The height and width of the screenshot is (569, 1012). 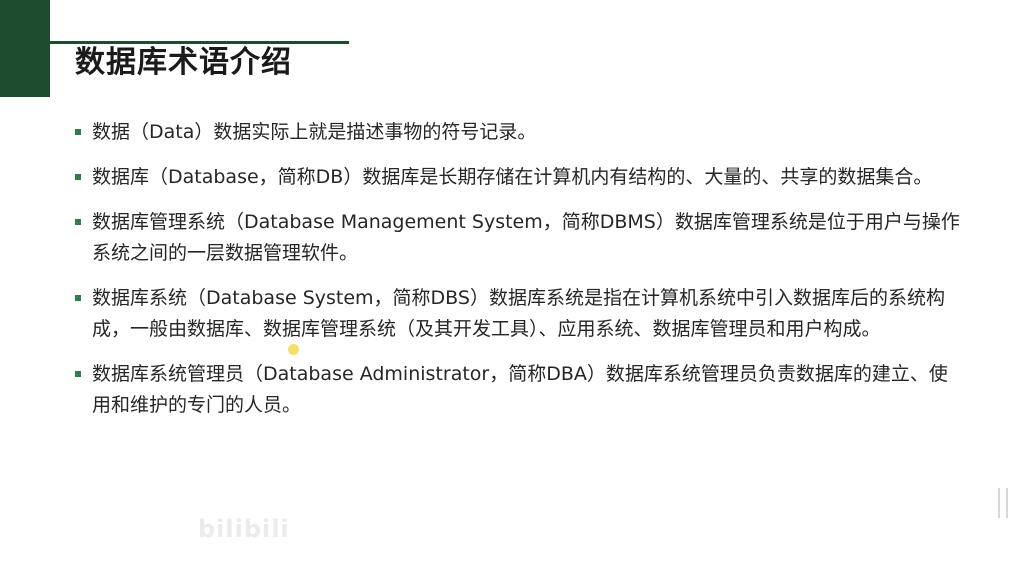 I want to click on bullet-text: 数据（Data）数据实际上就是描述事物的符号记录。, so click(x=314, y=132).